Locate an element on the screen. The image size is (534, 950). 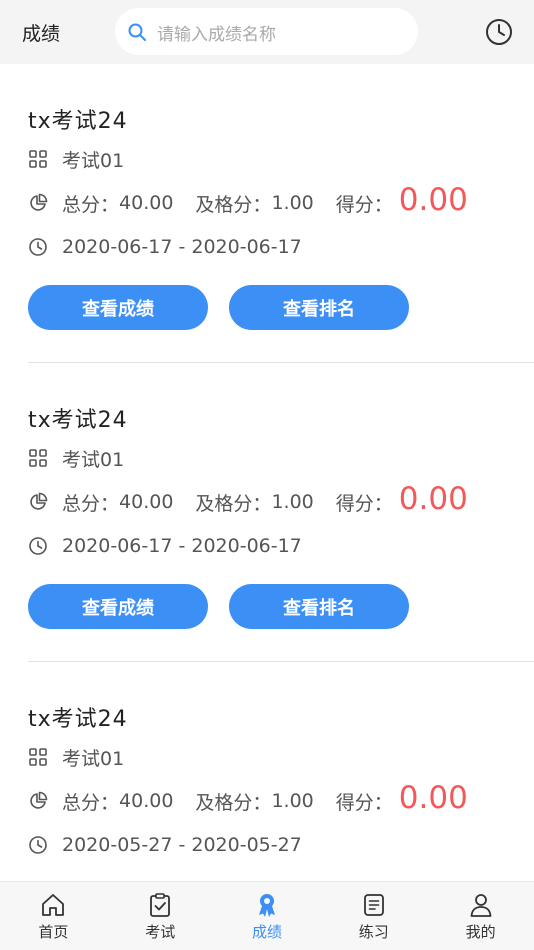
tab-label: 首页 is located at coordinates (53, 932).